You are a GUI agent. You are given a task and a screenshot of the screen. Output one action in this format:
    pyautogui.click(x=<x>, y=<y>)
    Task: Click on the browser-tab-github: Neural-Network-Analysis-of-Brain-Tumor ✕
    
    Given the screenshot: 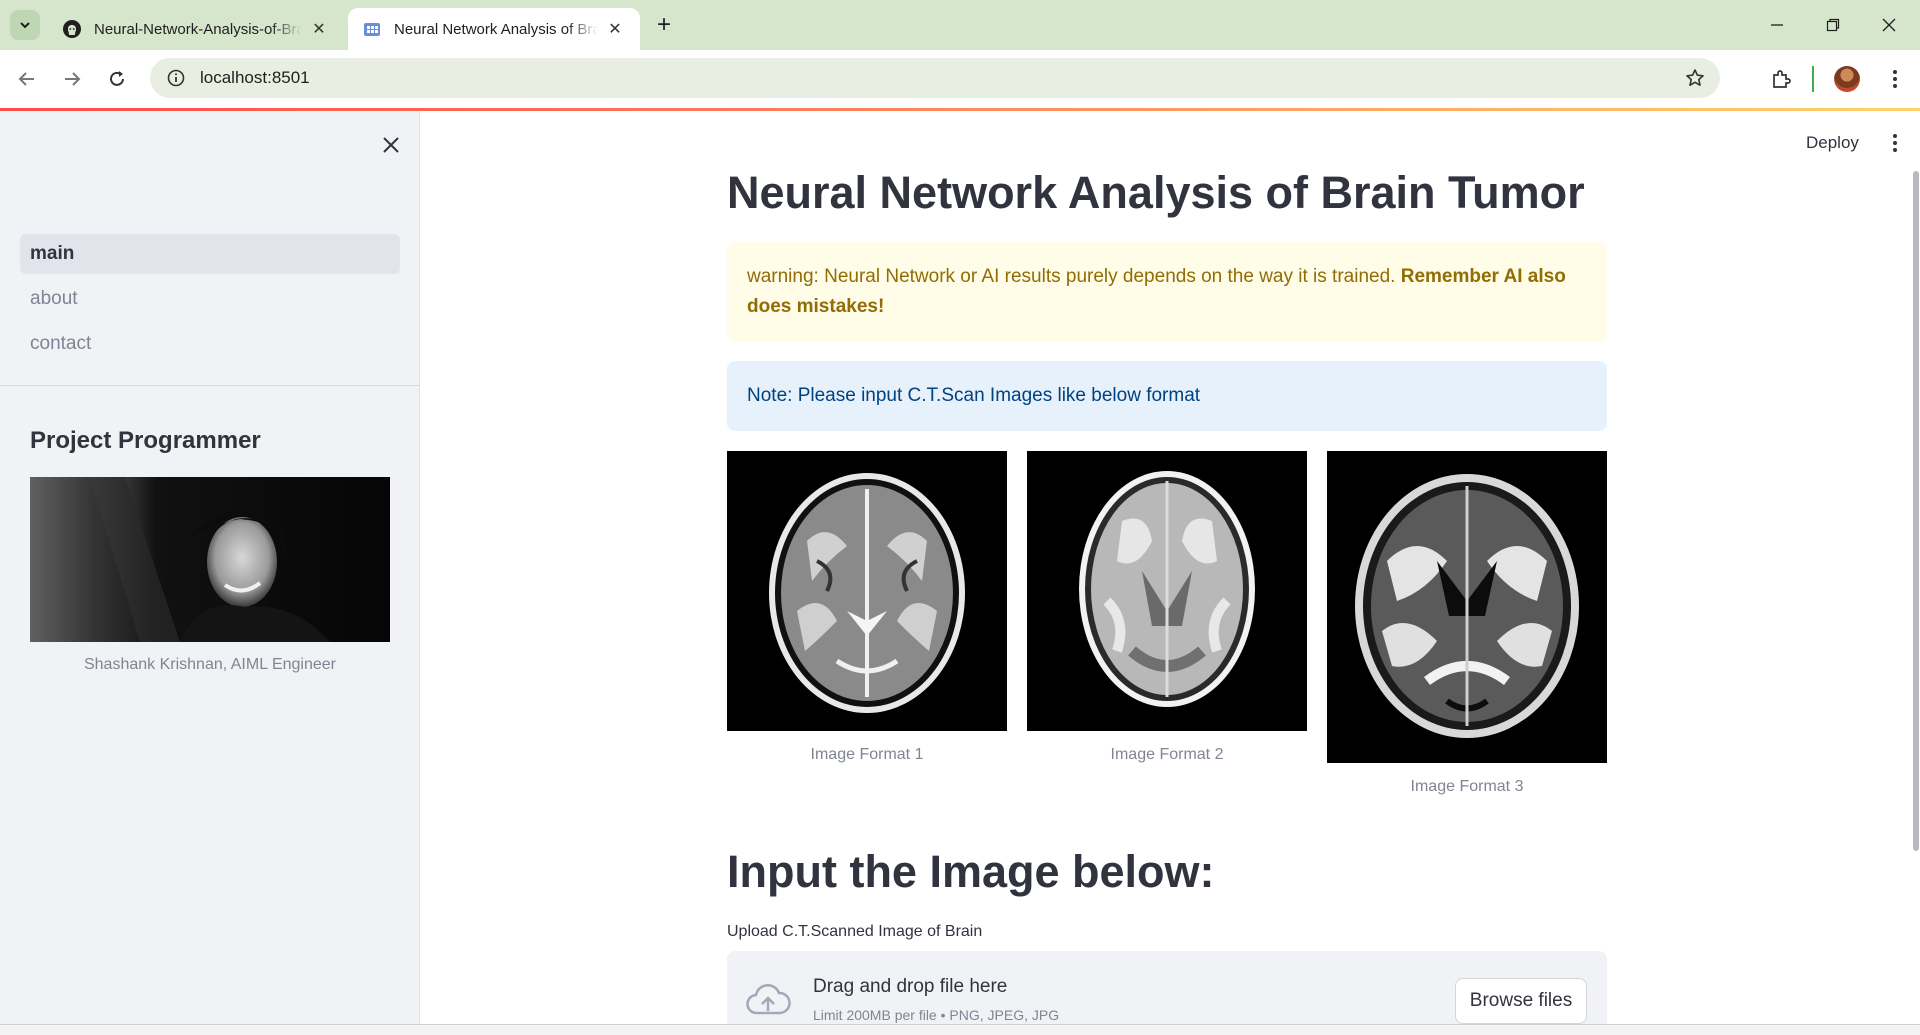 What is the action you would take?
    pyautogui.click(x=196, y=29)
    